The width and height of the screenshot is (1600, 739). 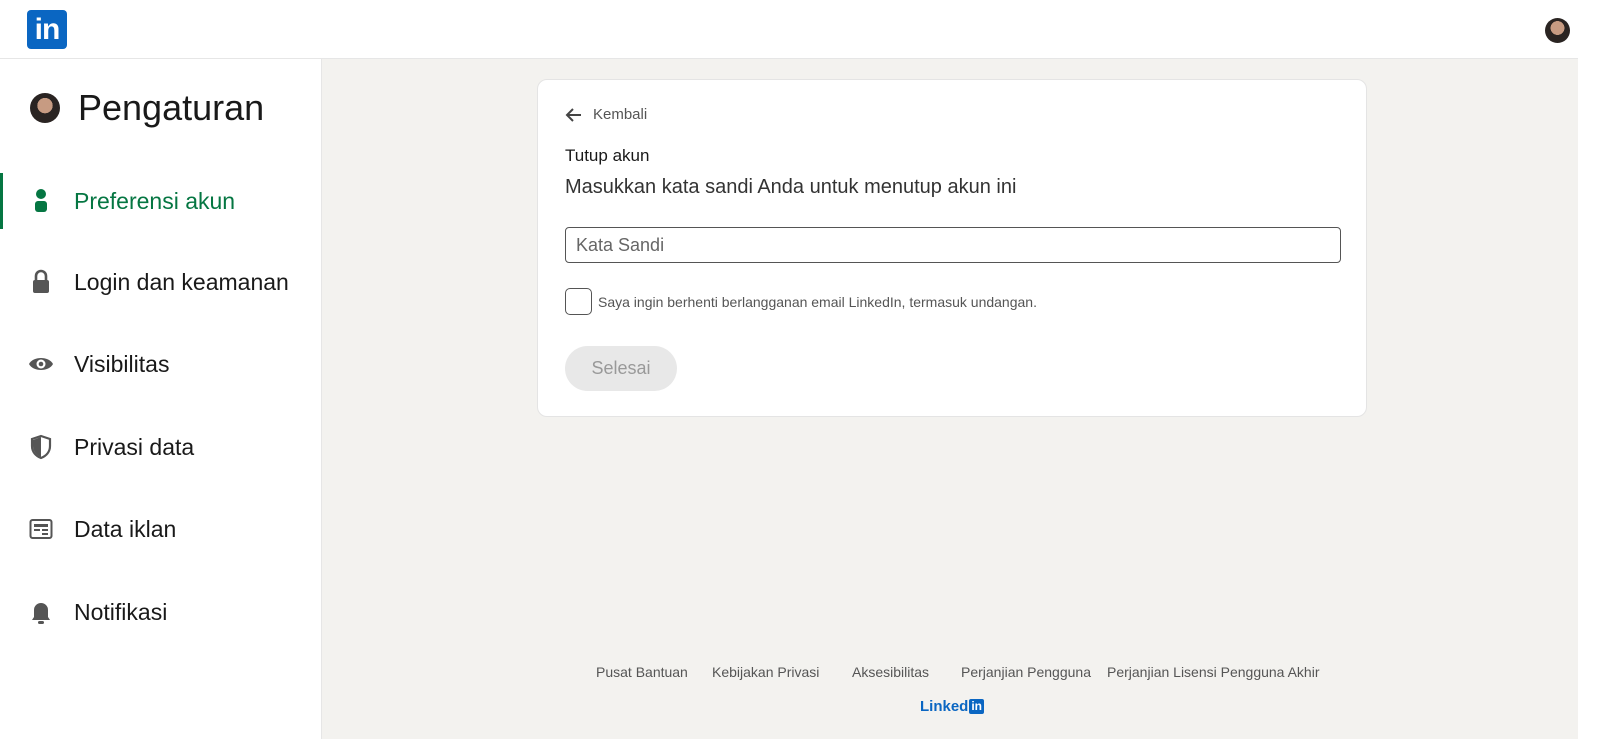 What do you see at coordinates (122, 363) in the screenshot?
I see `sidebar-item-label: Visibilitas` at bounding box center [122, 363].